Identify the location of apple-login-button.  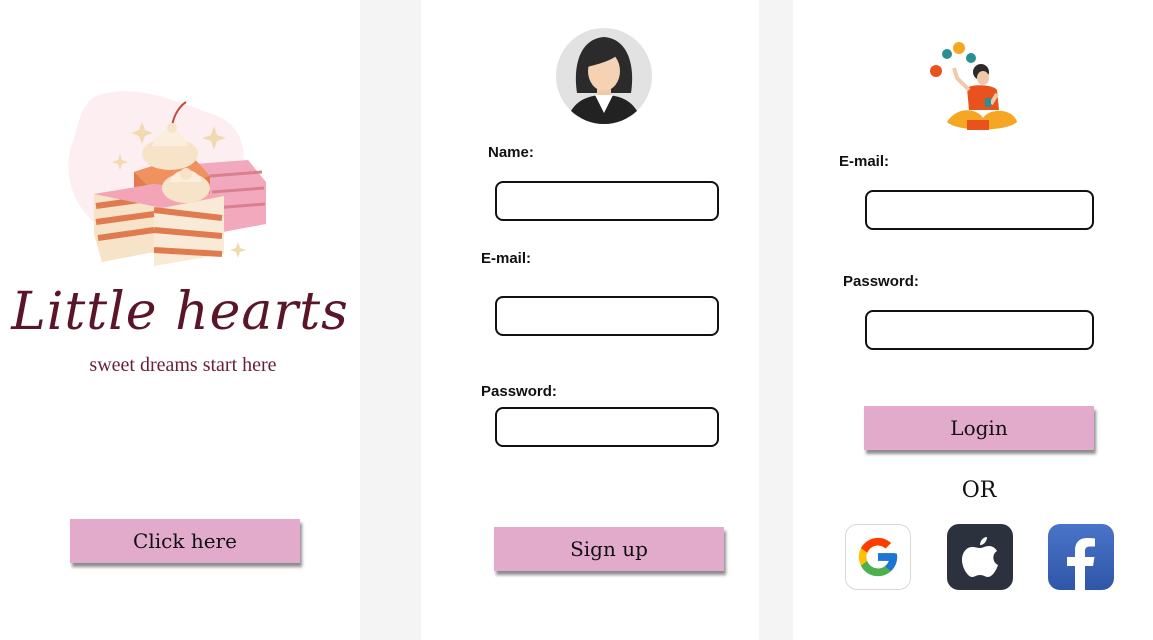
(980, 557).